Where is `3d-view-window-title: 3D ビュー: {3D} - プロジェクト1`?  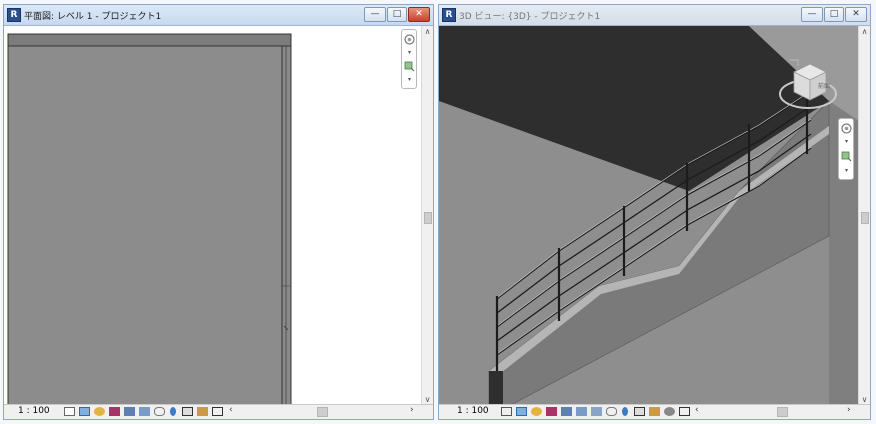
3d-view-window-title: 3D ビュー: {3D} - プロジェクト1 is located at coordinates (530, 17).